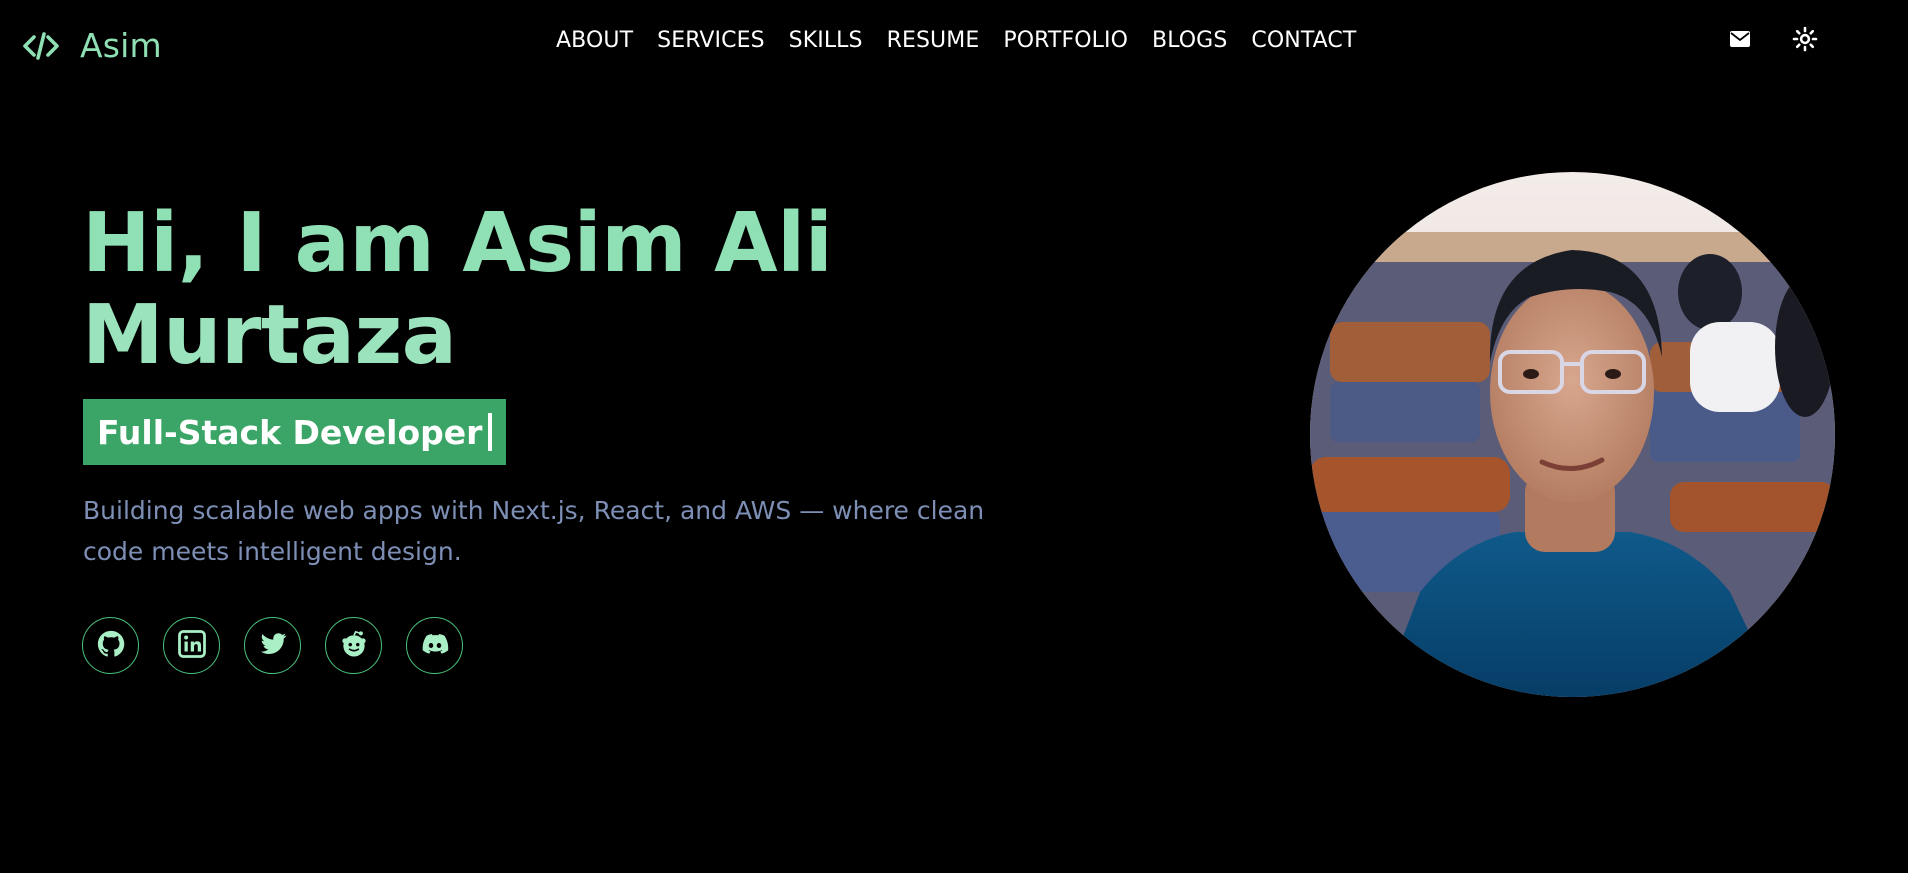 This screenshot has width=1908, height=873. I want to click on code-brackets-icon, so click(41, 46).